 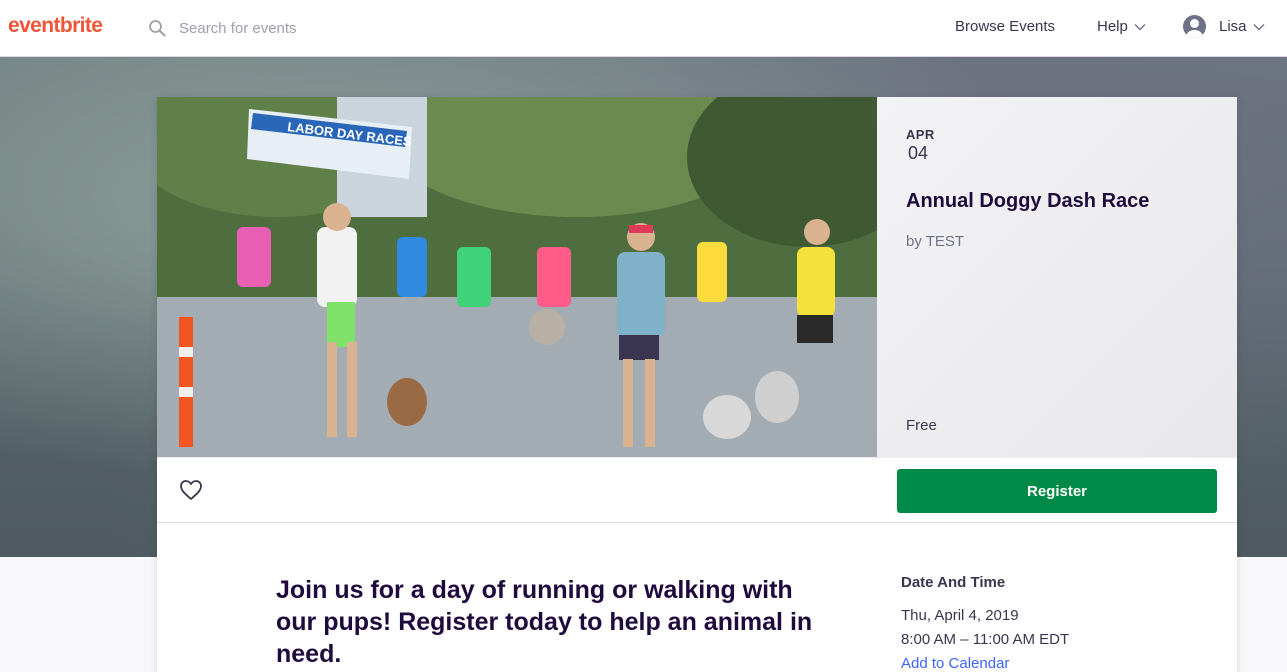 I want to click on search-input, so click(x=329, y=28).